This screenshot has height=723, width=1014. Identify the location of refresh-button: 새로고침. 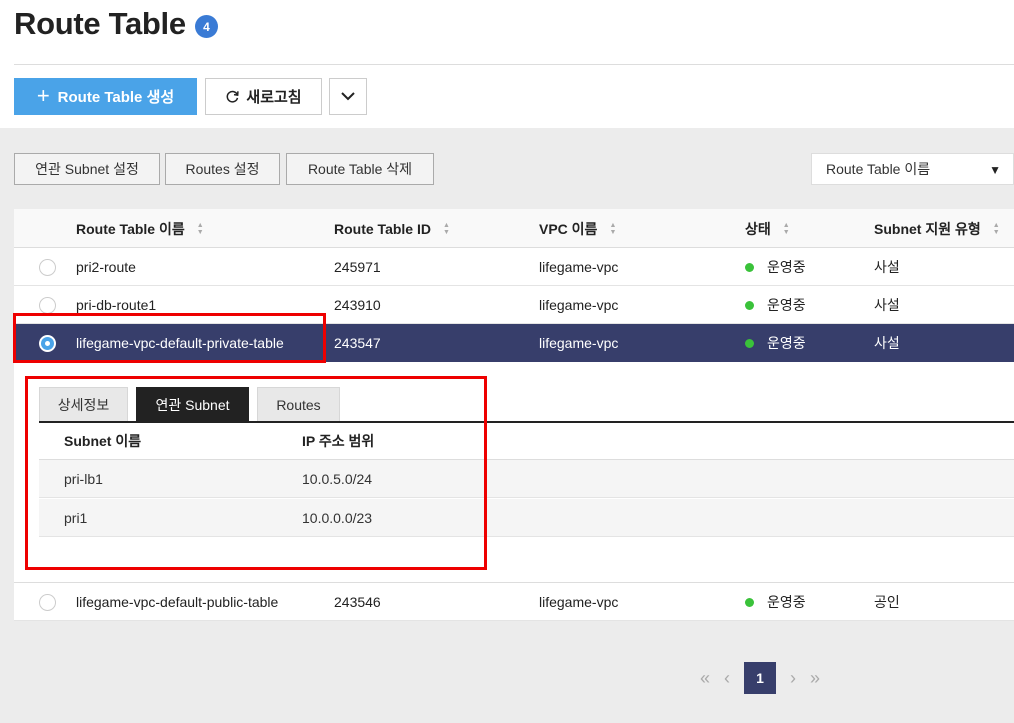
(263, 96).